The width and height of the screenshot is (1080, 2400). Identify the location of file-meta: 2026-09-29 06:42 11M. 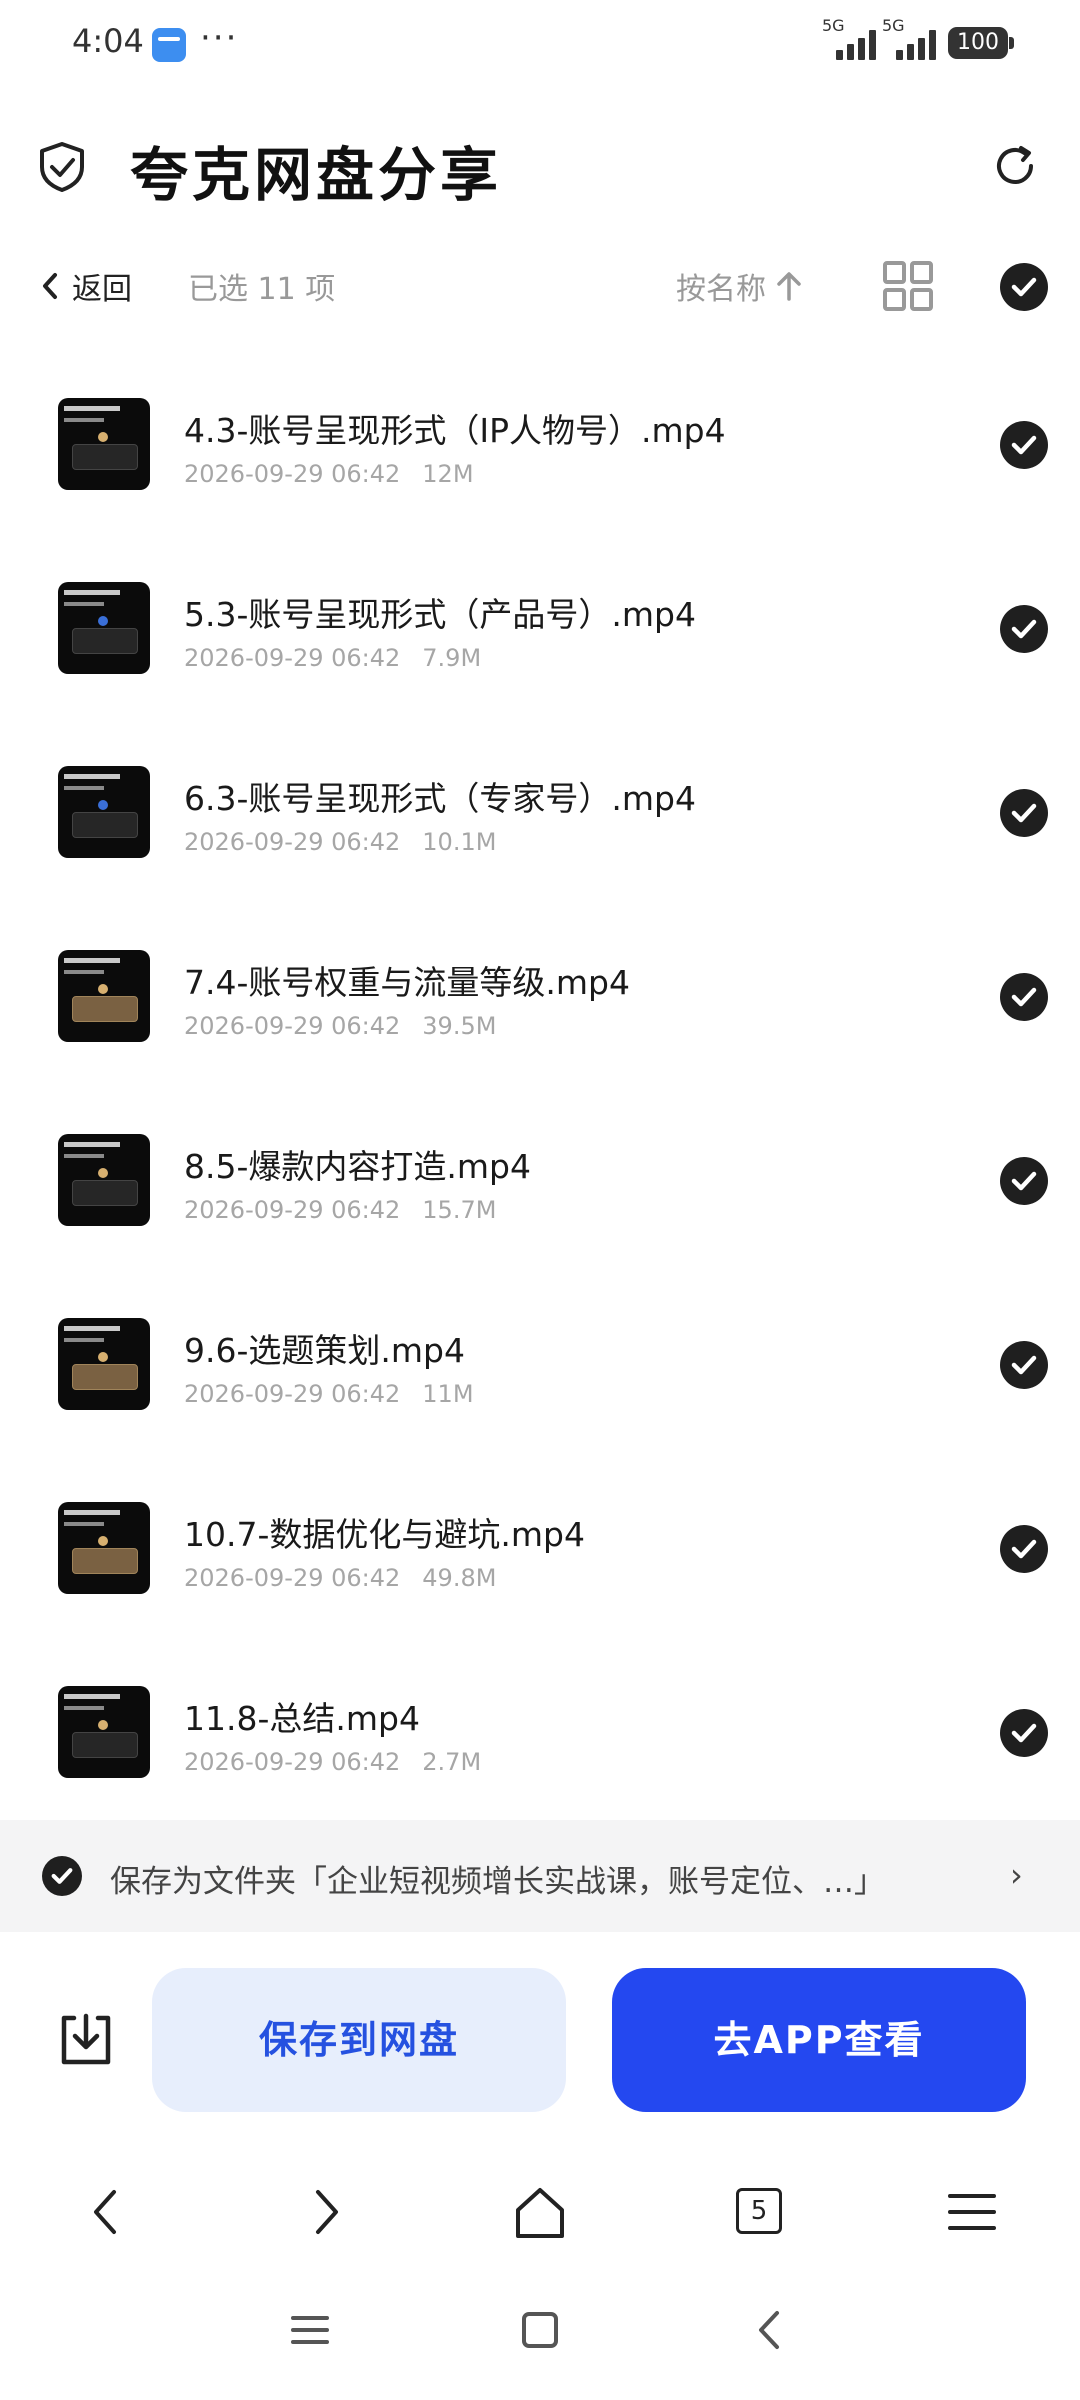
(329, 1394).